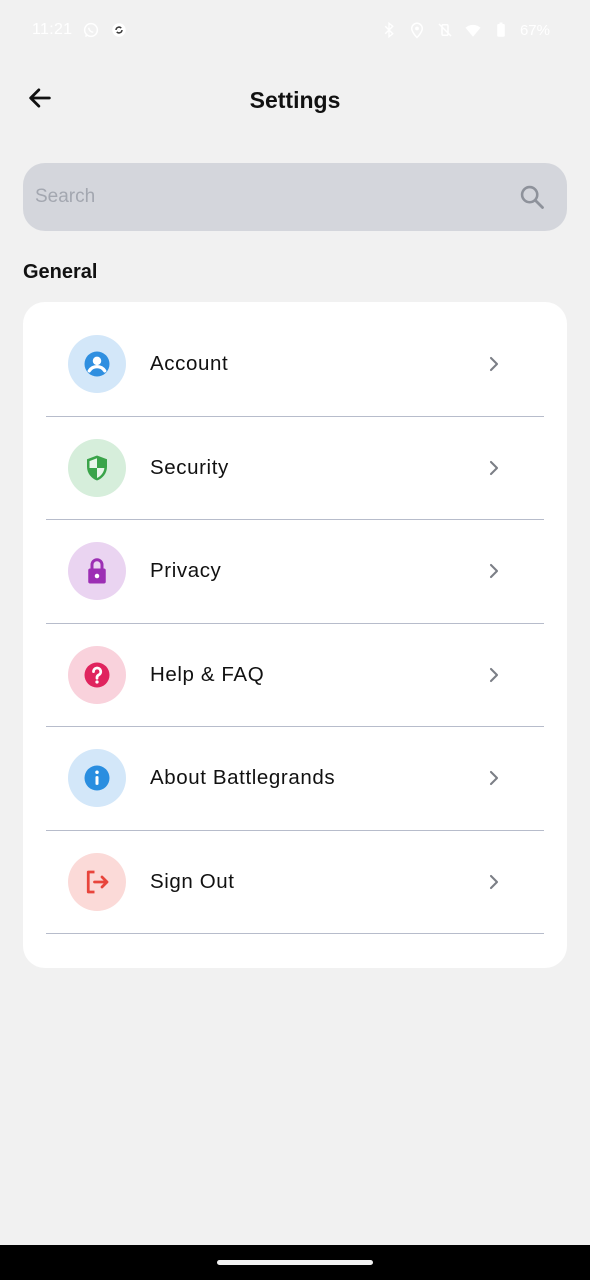 This screenshot has width=590, height=1280. What do you see at coordinates (243, 778) in the screenshot?
I see `menu-label-about: About Battlegrands` at bounding box center [243, 778].